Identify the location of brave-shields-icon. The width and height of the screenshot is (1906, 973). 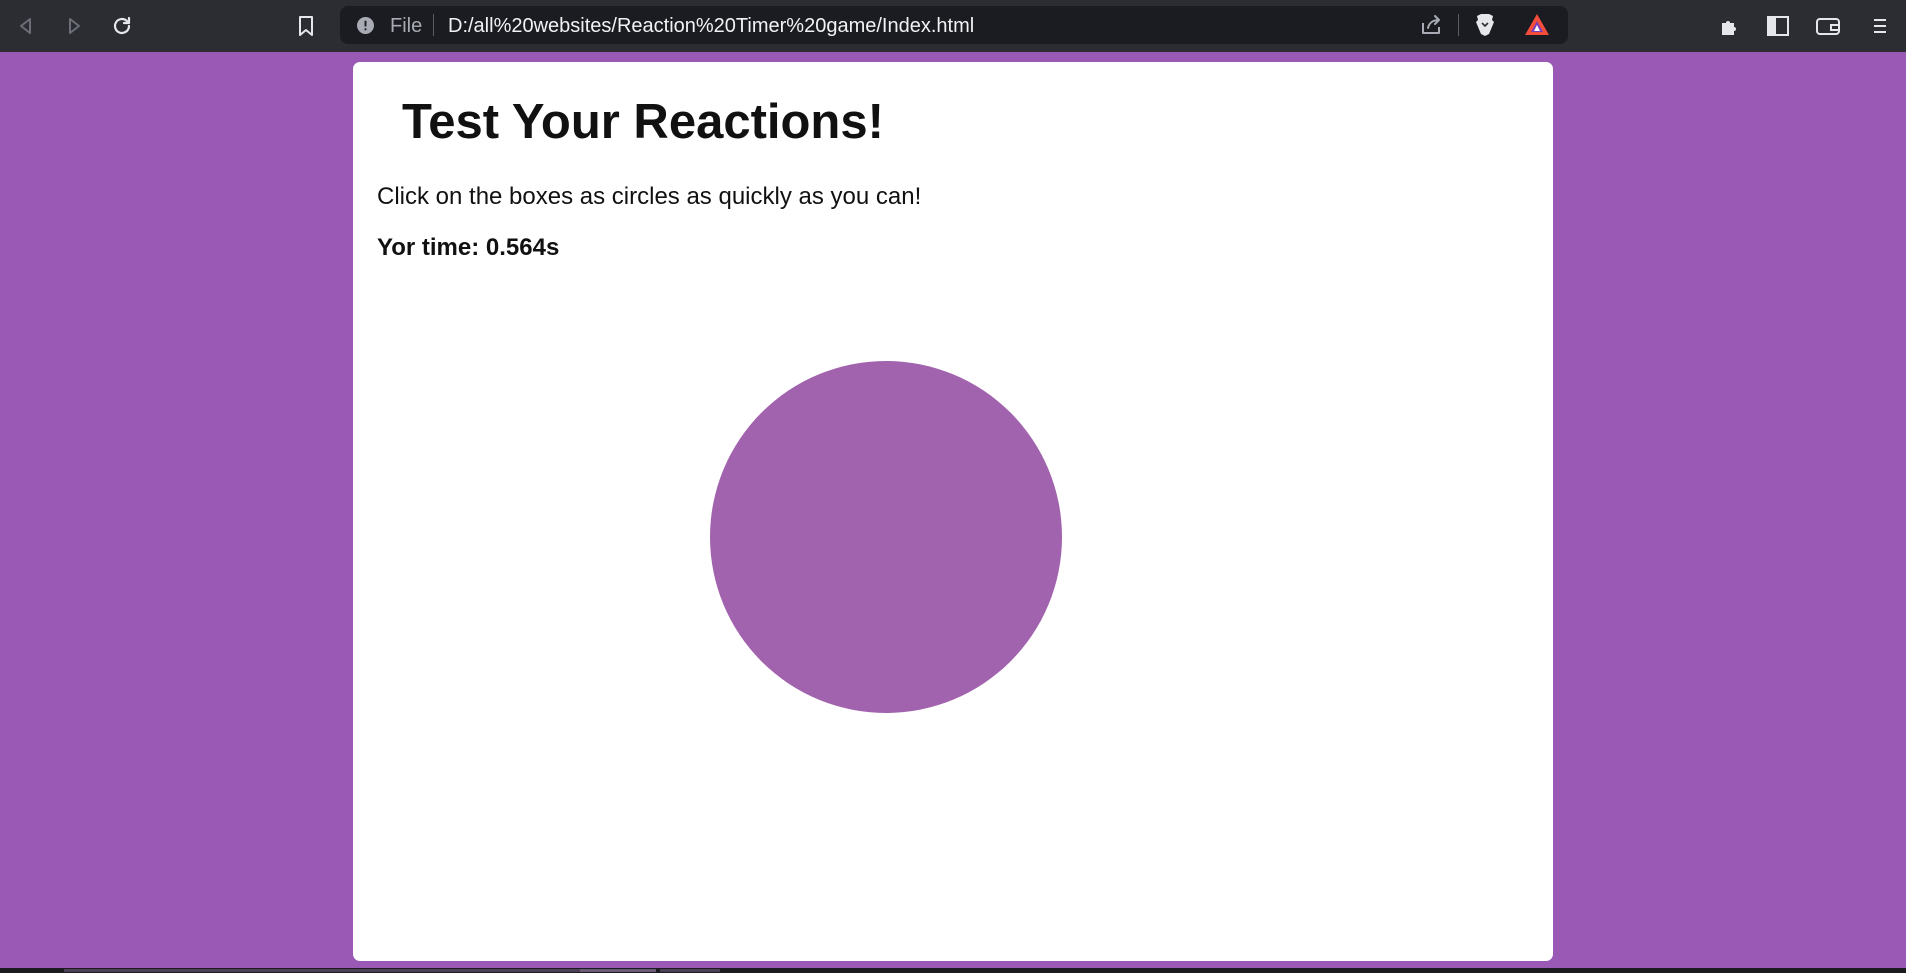
(1485, 25).